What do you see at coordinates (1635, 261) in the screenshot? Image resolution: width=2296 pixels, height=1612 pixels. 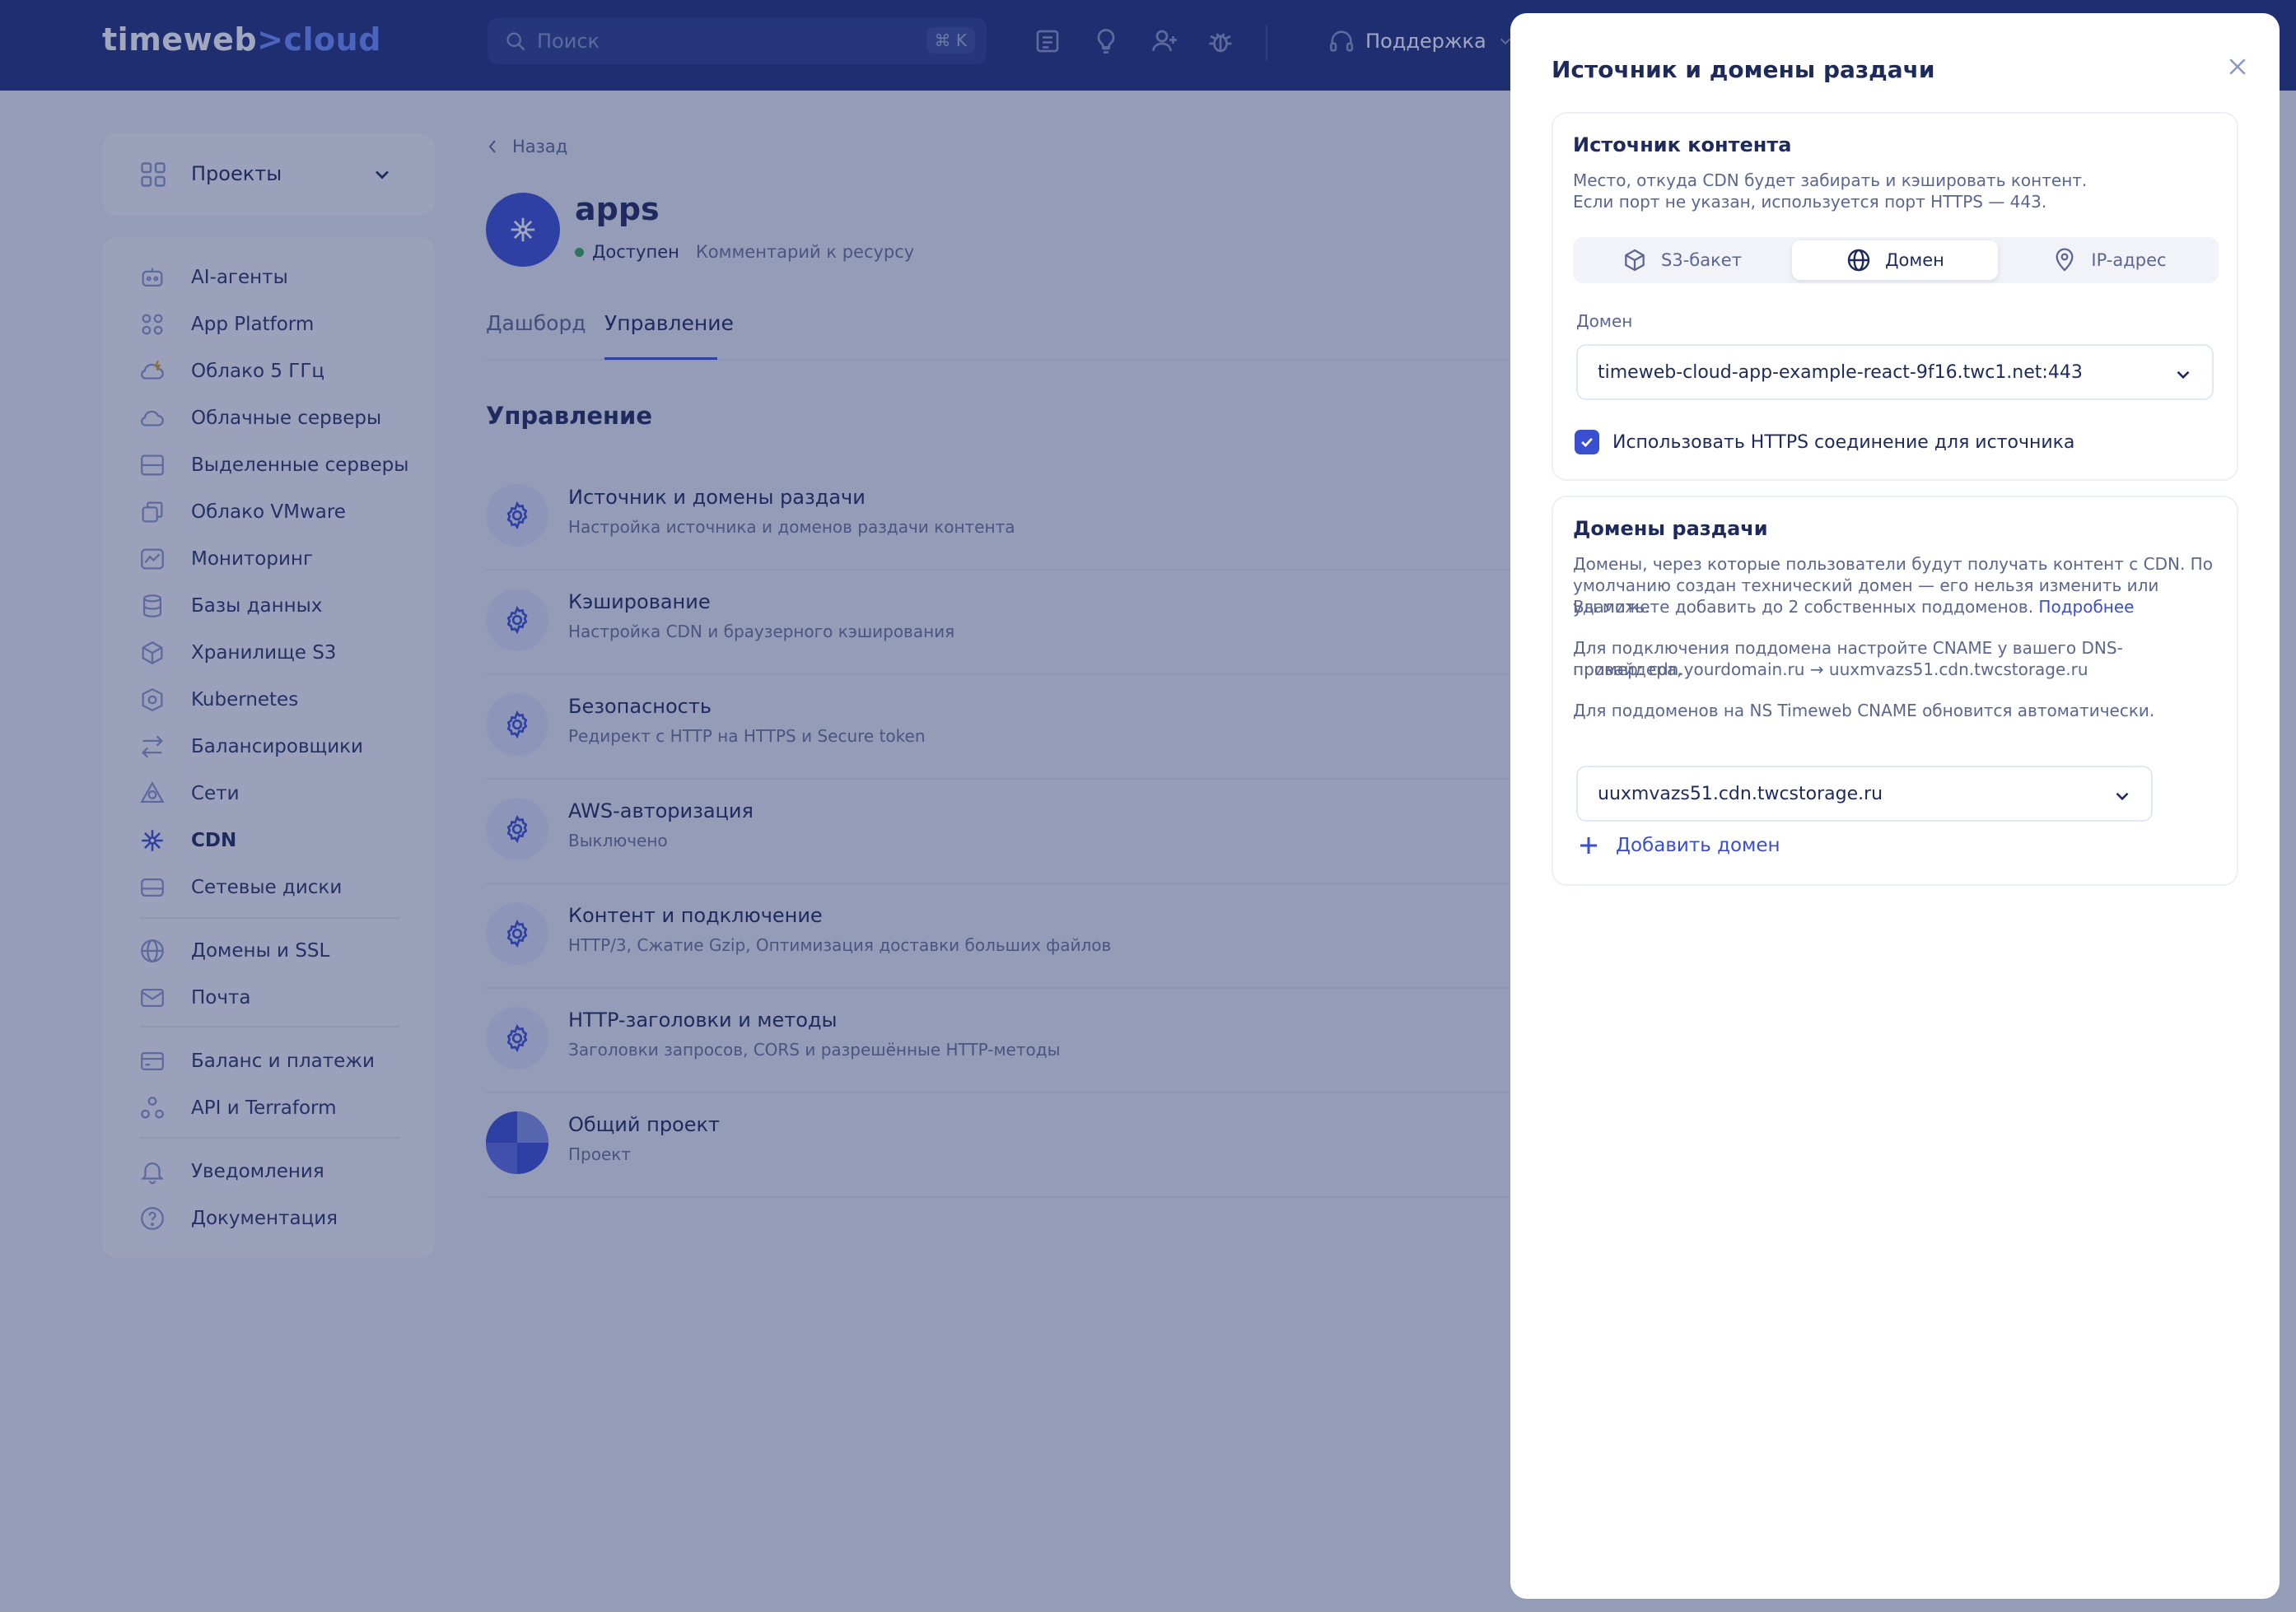 I see `cube-icon` at bounding box center [1635, 261].